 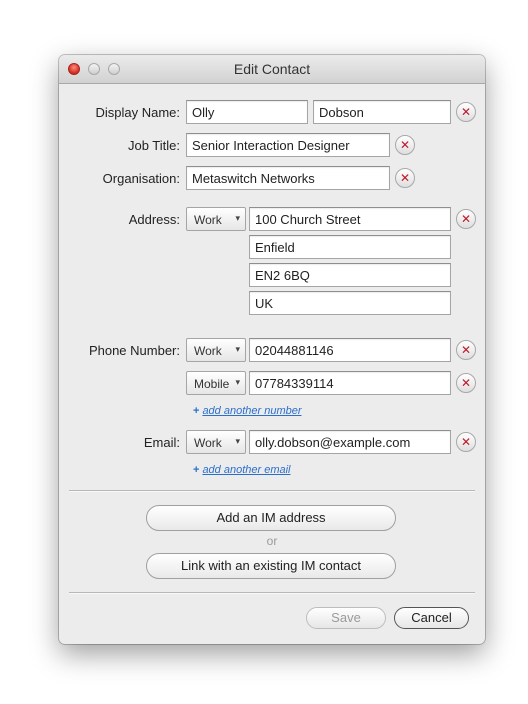 I want to click on phone-1-type-value: Work, so click(x=208, y=351).